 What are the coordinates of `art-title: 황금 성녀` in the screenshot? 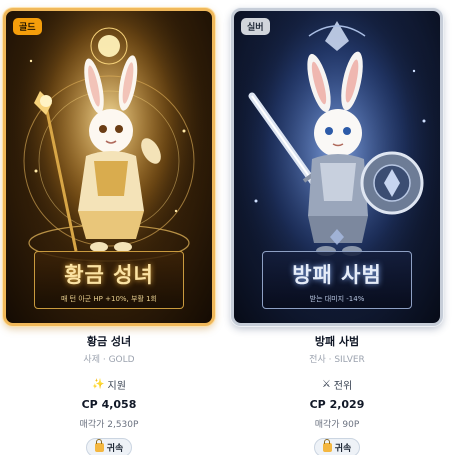 It's located at (109, 274).